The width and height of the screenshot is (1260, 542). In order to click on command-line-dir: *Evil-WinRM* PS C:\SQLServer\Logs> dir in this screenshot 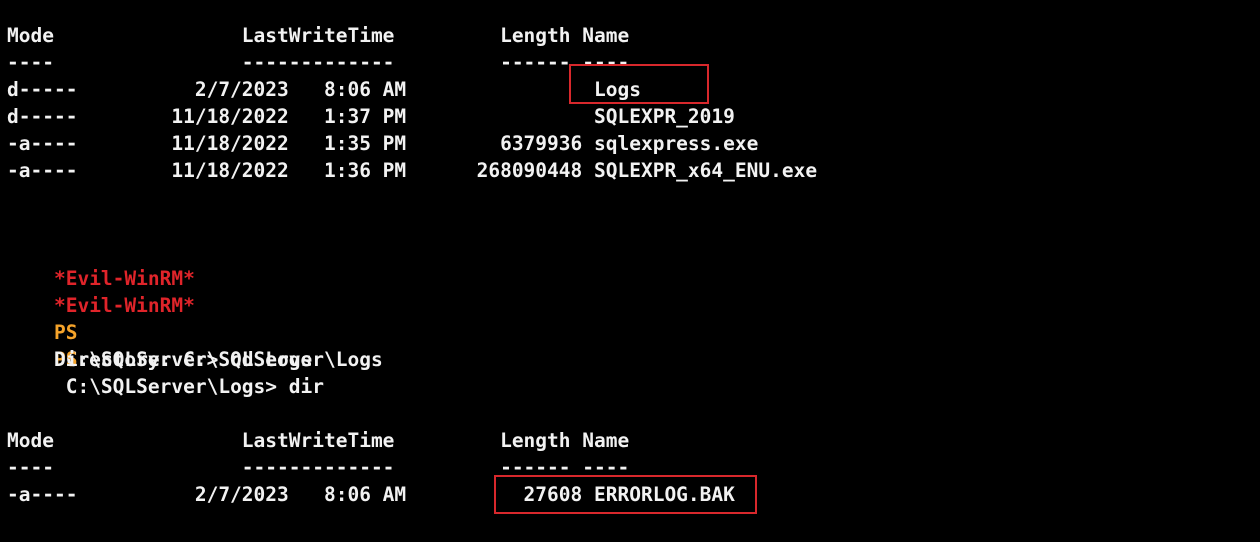, I will do `click(165, 331)`.